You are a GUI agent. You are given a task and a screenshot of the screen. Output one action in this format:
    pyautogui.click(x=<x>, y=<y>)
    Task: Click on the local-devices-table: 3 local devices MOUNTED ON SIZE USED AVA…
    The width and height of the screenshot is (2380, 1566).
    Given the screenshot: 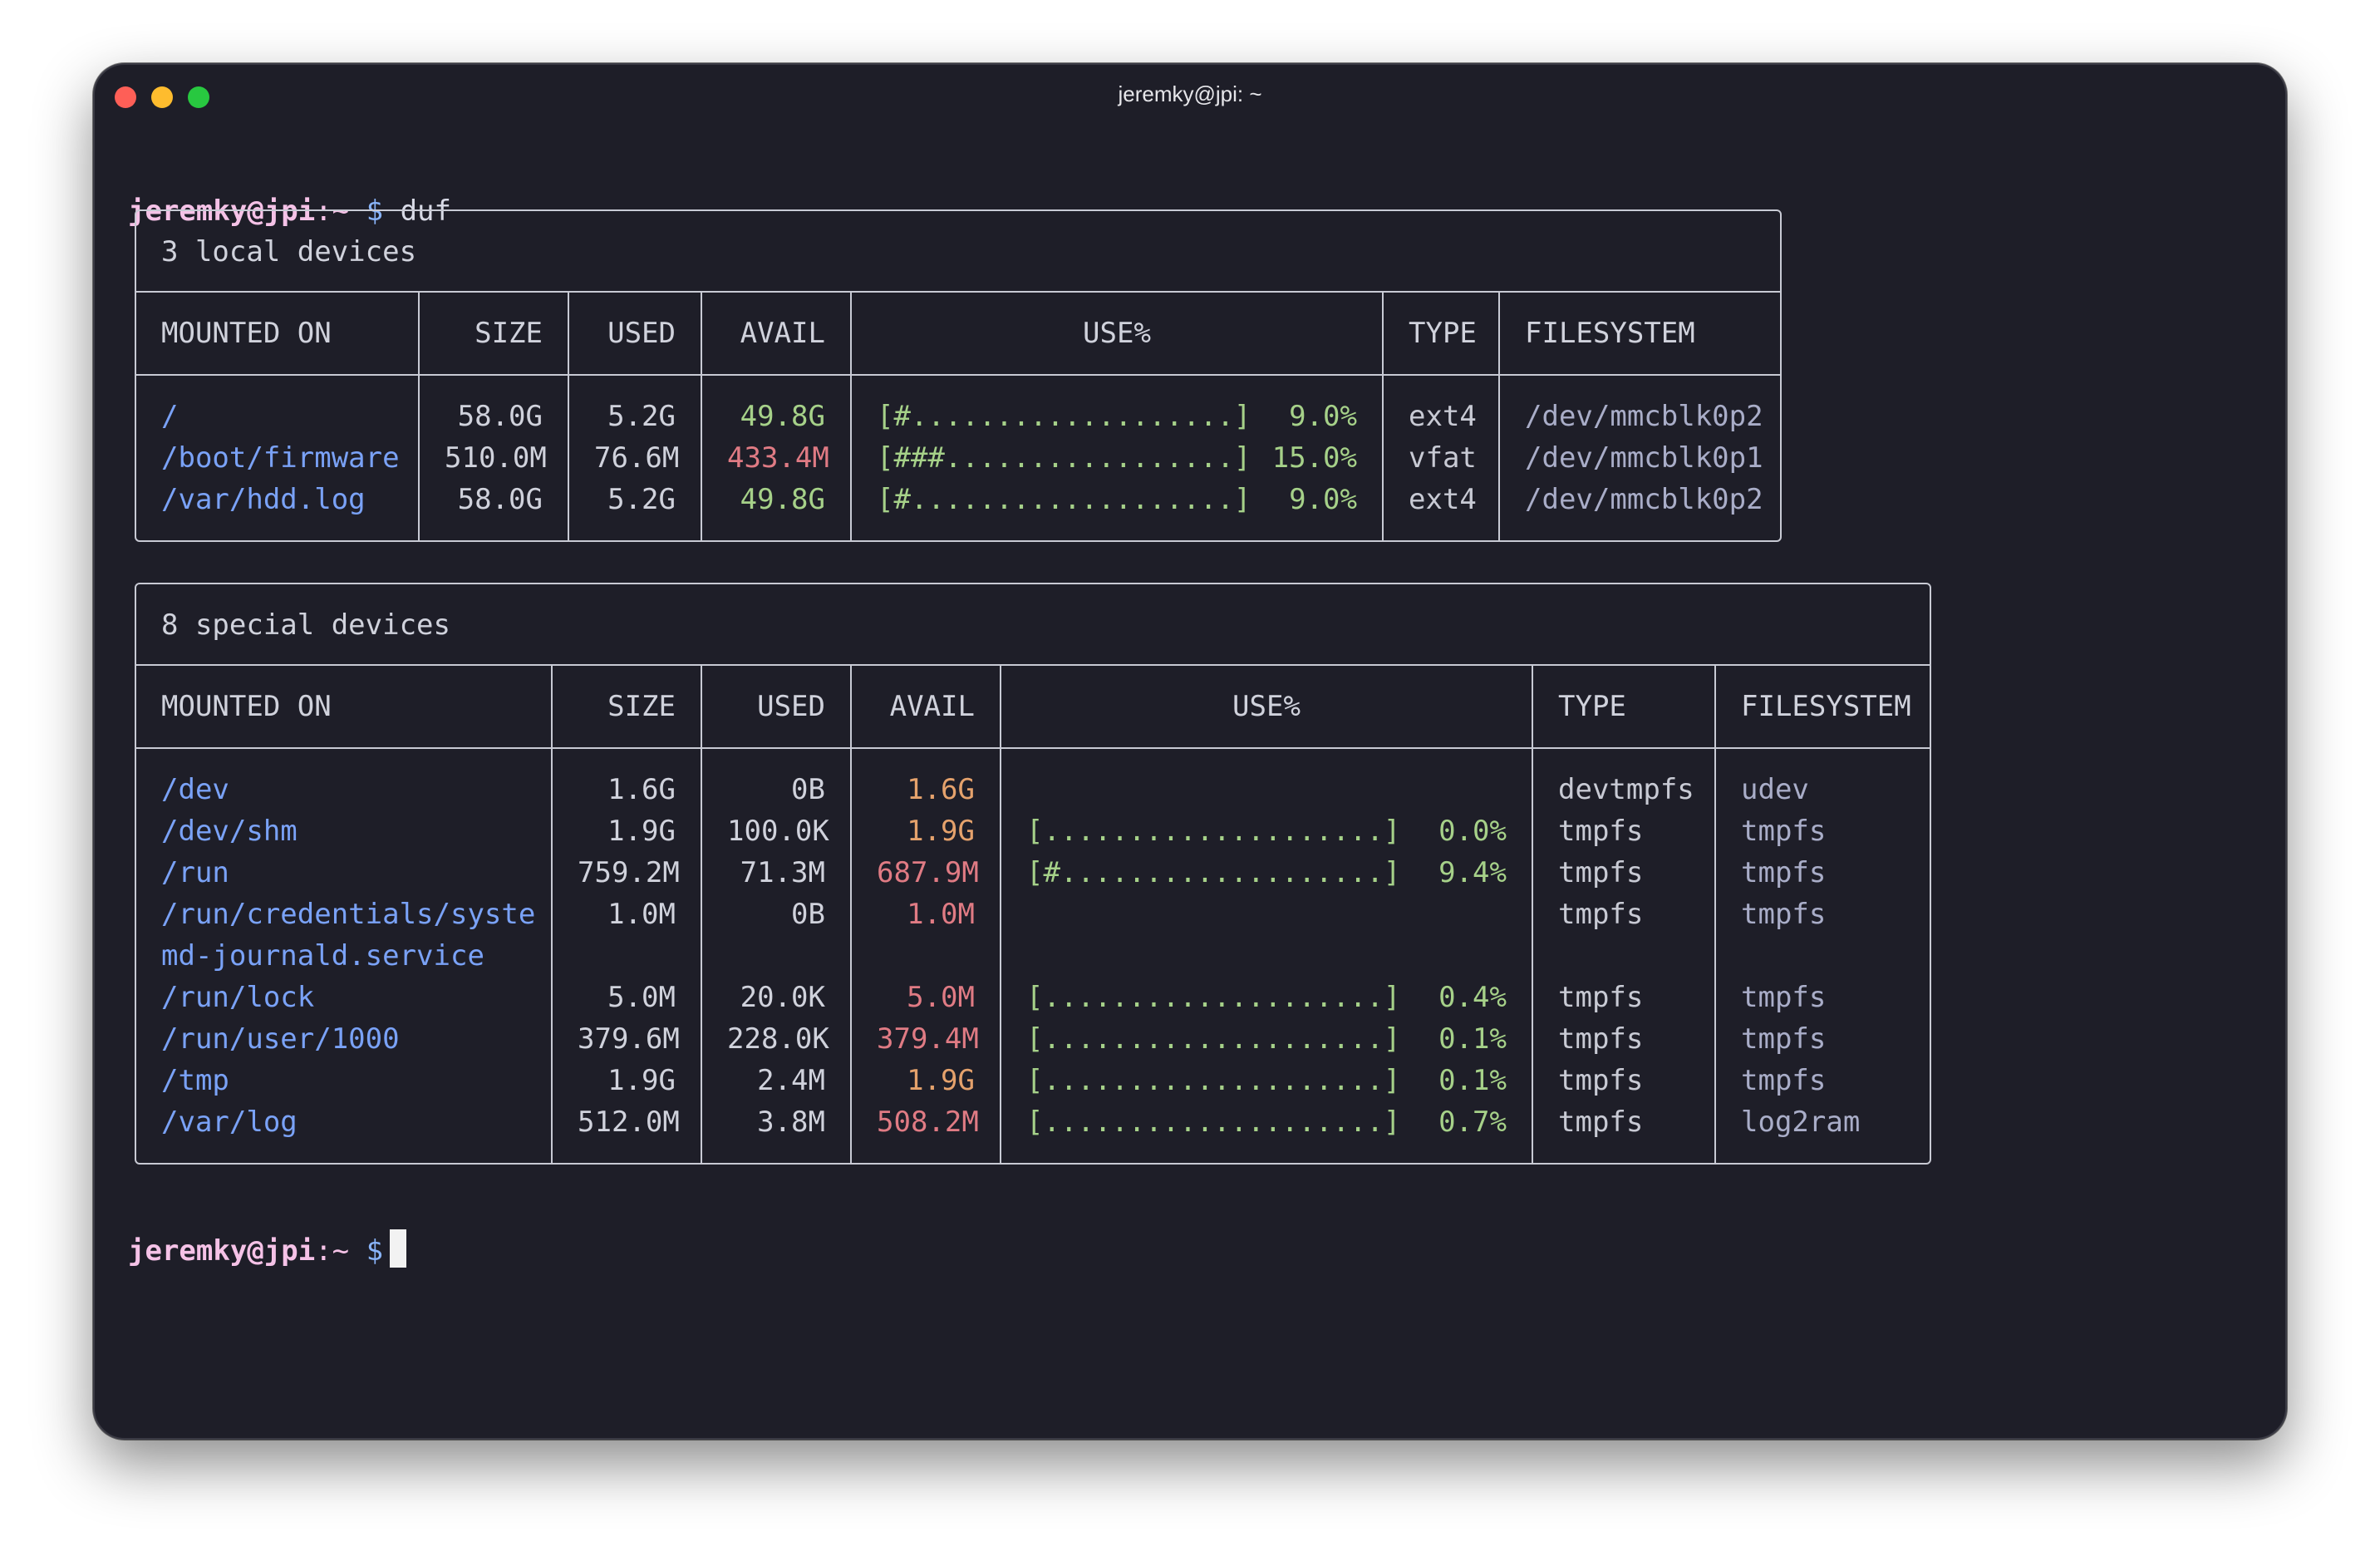 What is the action you would take?
    pyautogui.click(x=958, y=375)
    